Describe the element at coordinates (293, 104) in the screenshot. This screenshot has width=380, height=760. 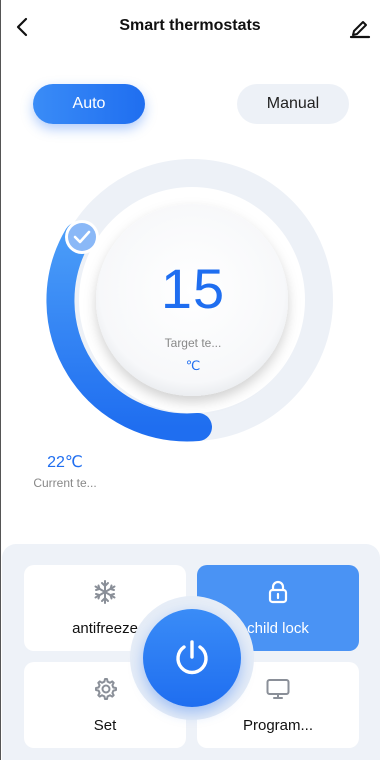
I see `mode-manual-button: Manual` at that location.